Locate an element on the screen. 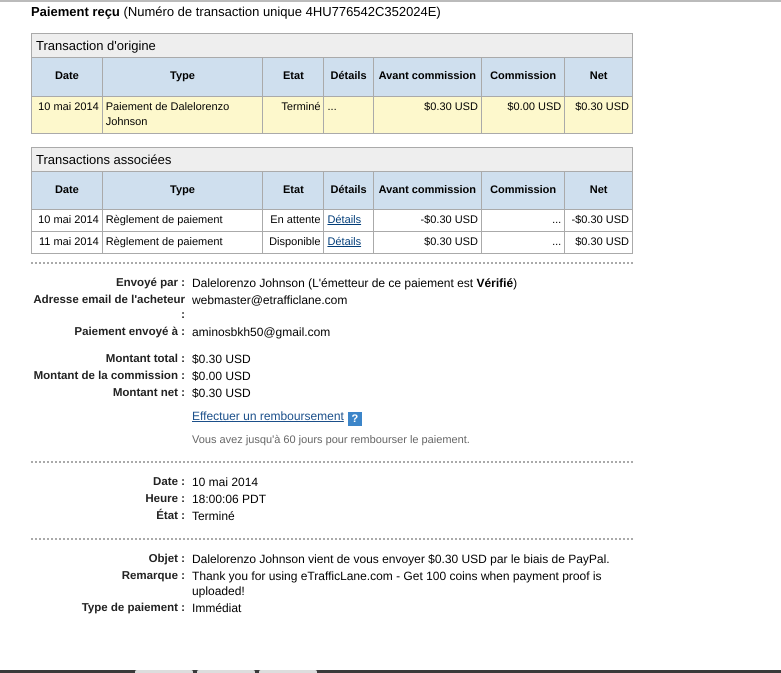 This screenshot has height=673, width=781. table-cell: 11 mai 2014 is located at coordinates (67, 242).